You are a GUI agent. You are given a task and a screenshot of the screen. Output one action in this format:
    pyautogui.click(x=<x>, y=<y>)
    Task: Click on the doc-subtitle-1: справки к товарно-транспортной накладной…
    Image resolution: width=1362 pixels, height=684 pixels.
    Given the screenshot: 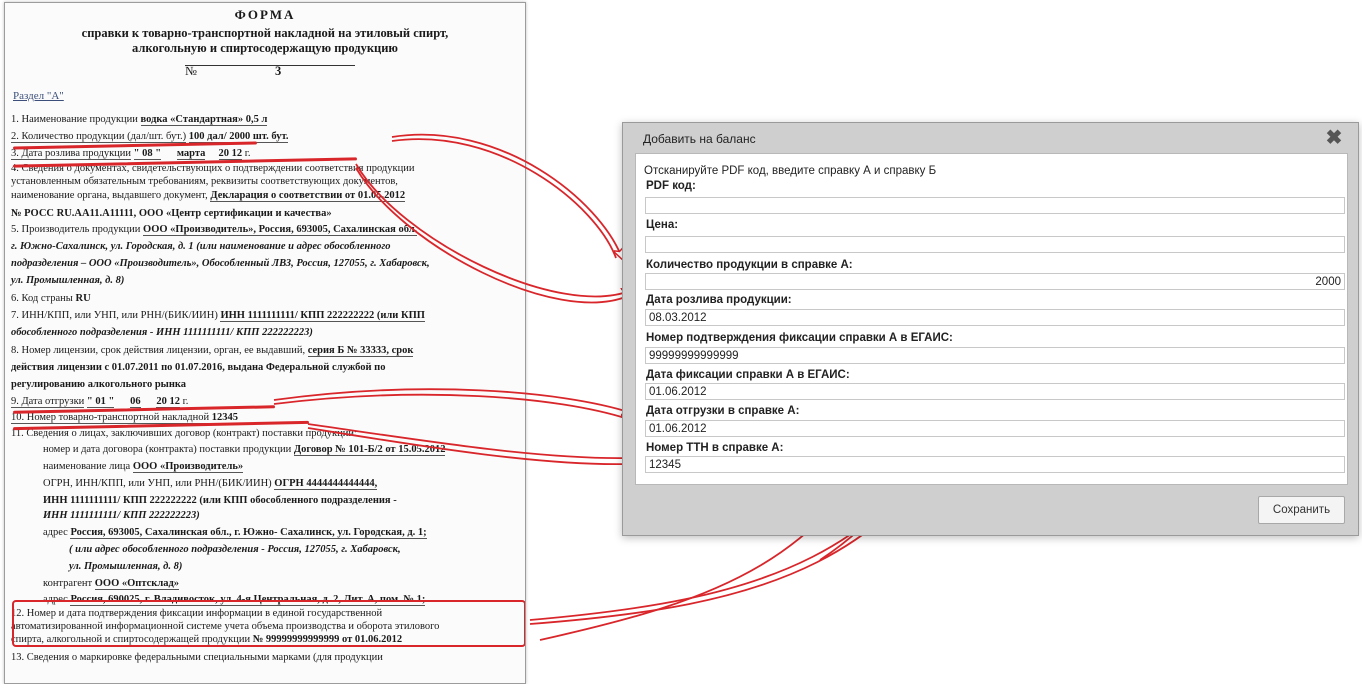 What is the action you would take?
    pyautogui.click(x=265, y=33)
    